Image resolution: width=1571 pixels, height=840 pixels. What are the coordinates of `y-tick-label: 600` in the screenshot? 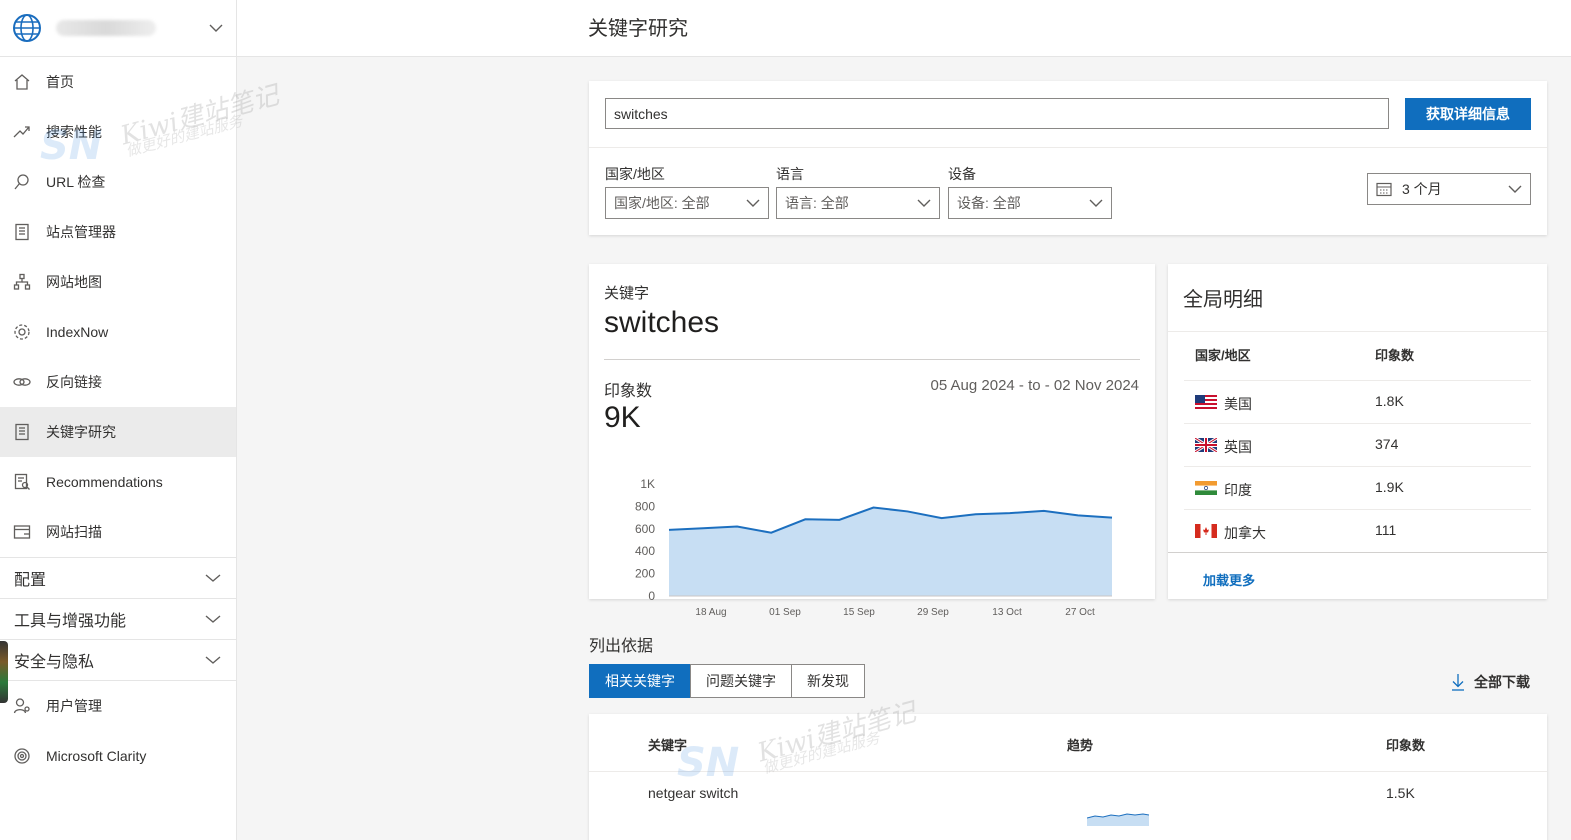 It's located at (645, 529).